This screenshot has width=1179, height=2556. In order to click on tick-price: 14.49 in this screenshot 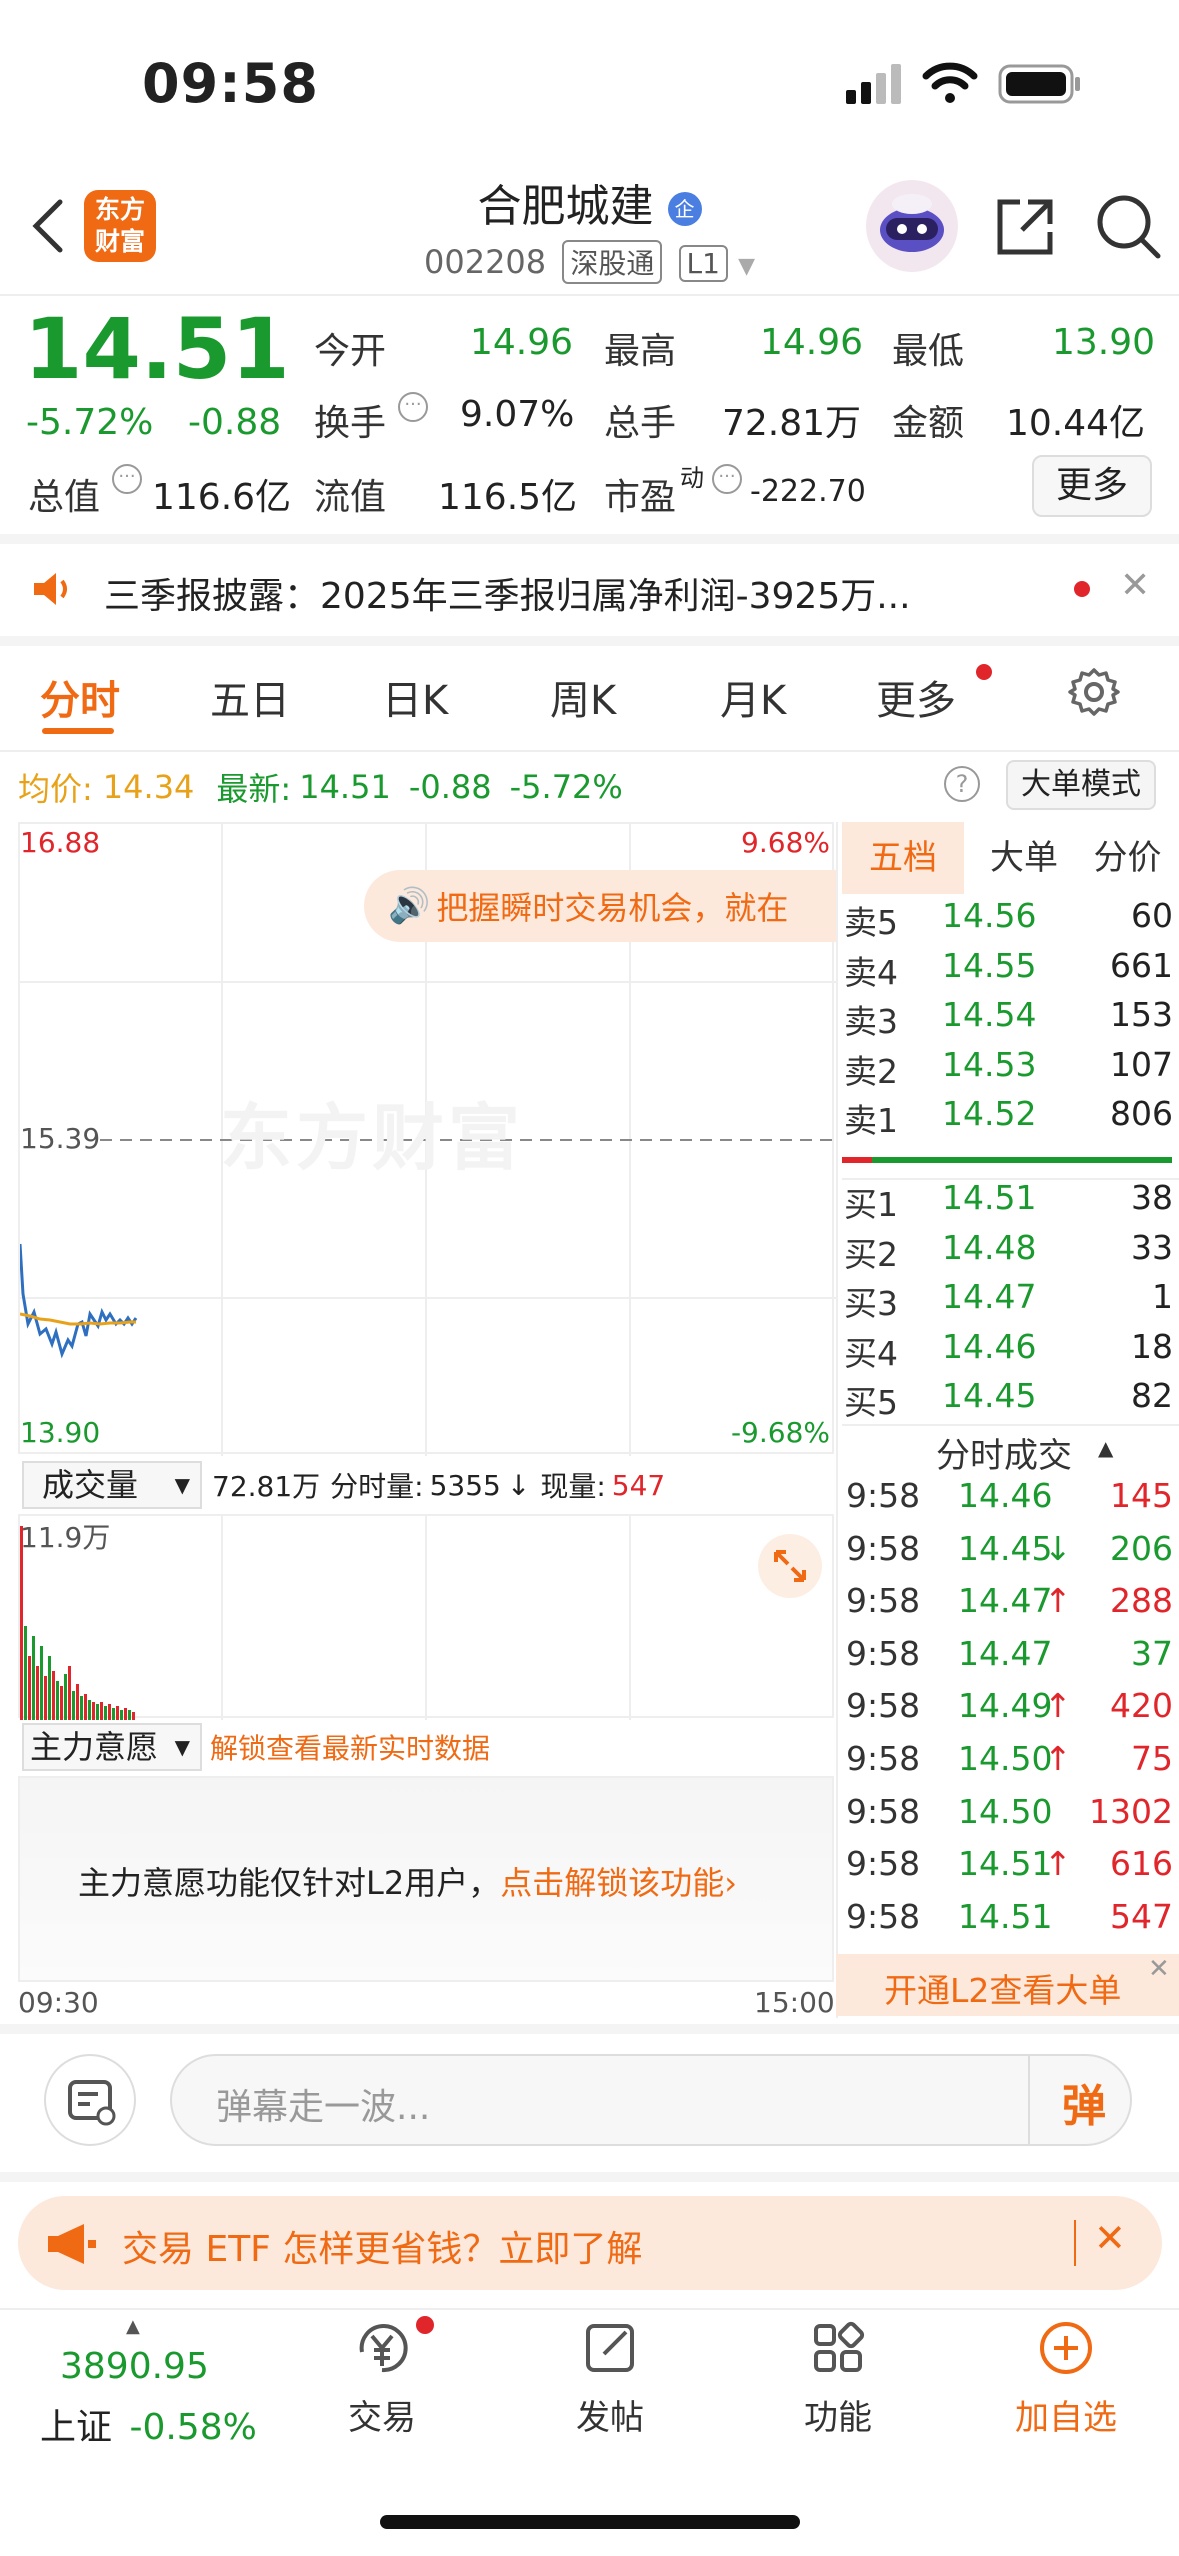, I will do `click(1005, 1706)`.